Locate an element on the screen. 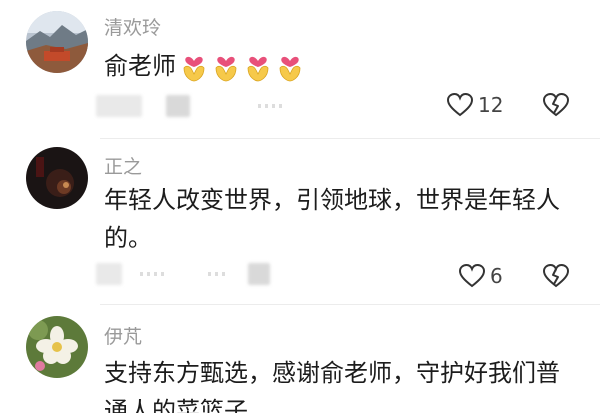 The height and width of the screenshot is (413, 600). comment-text: 年轻人改变世界，引领地球，世界是年轻人的。 is located at coordinates (332, 219).